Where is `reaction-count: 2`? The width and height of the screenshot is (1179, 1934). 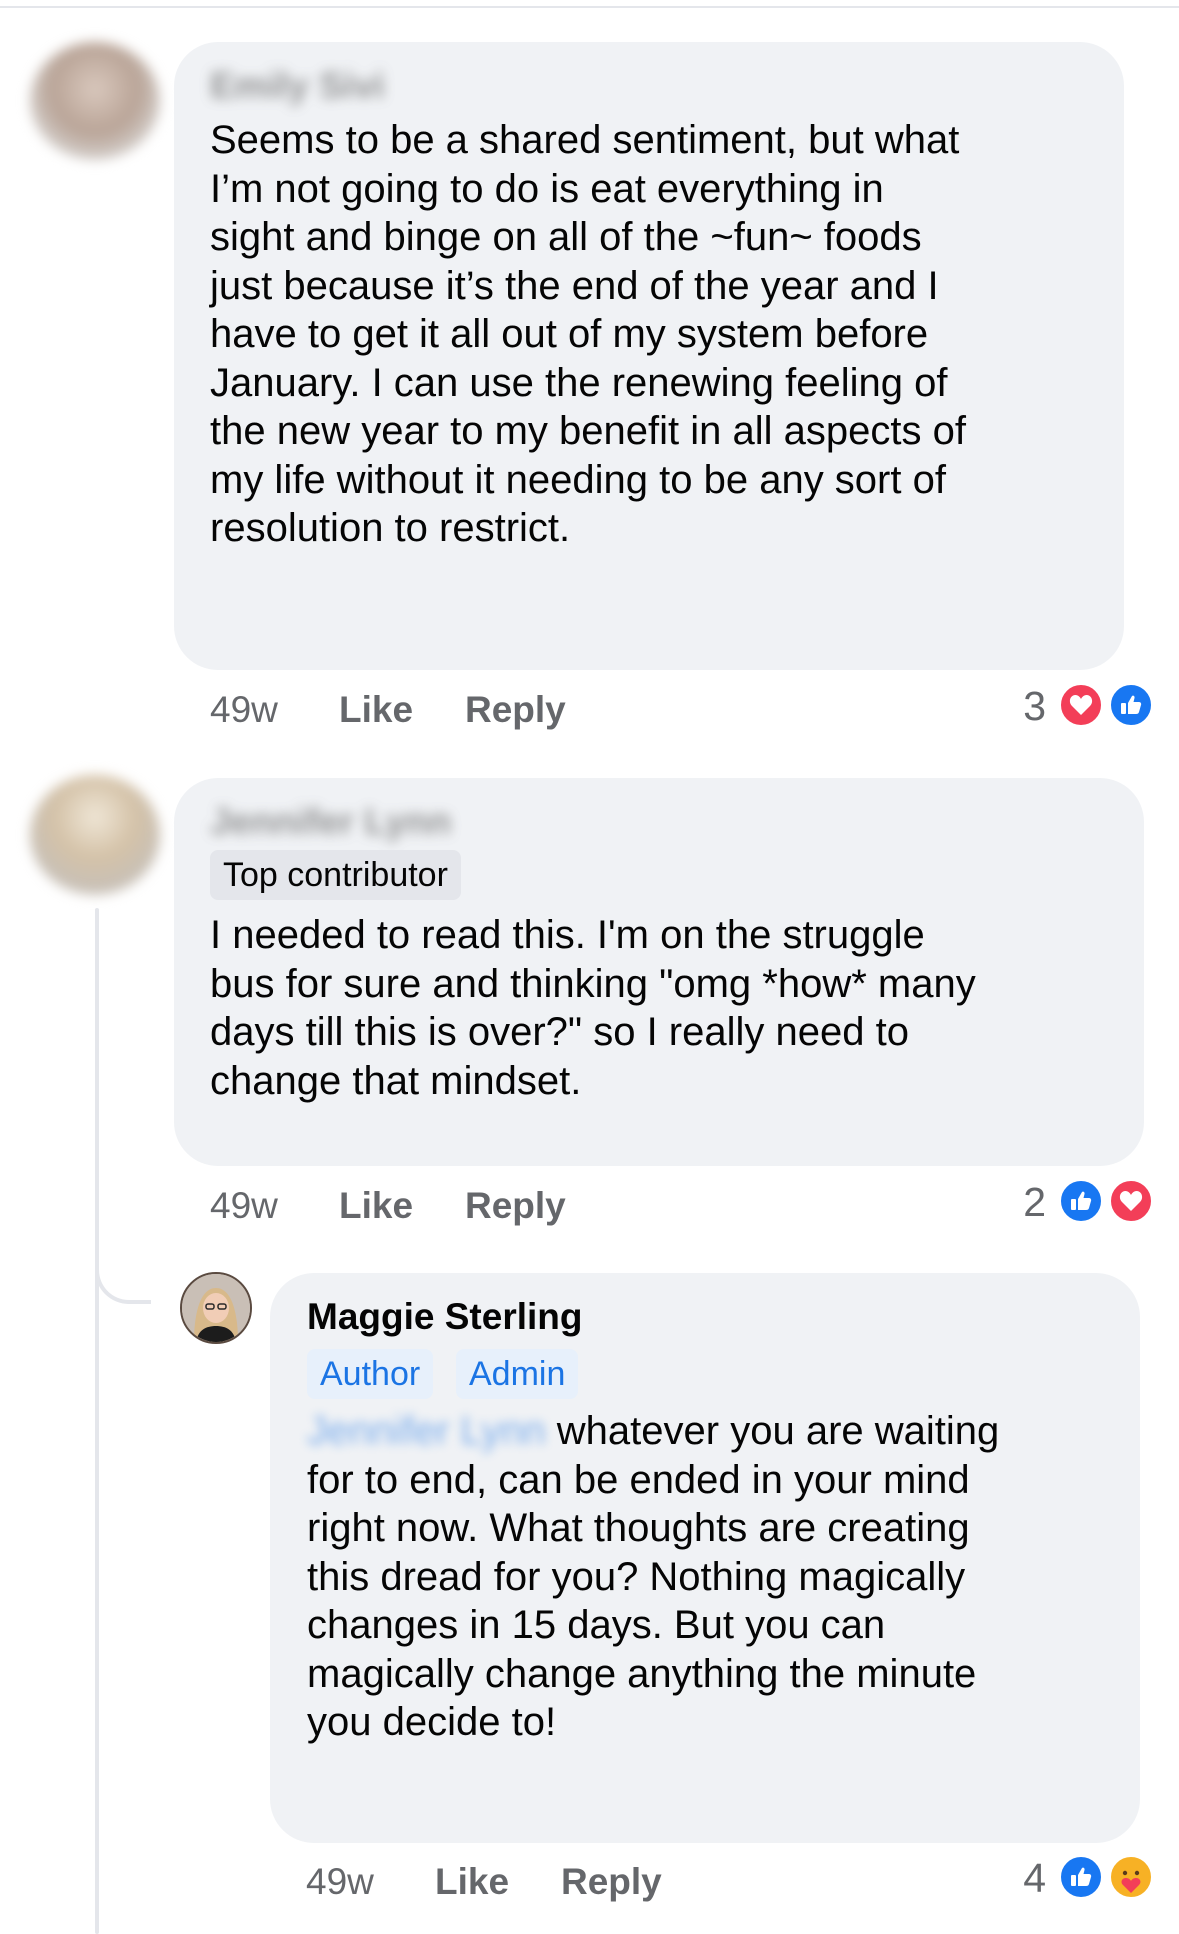 reaction-count: 2 is located at coordinates (1023, 1202).